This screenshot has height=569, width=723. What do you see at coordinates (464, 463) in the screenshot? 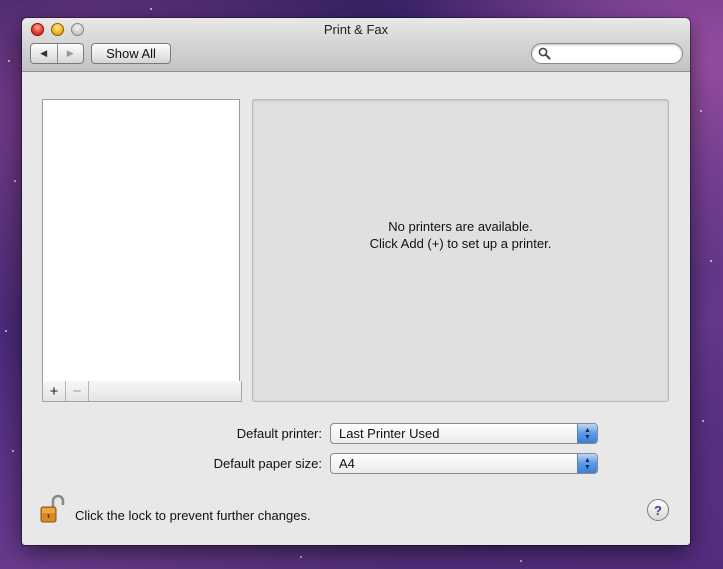
I see `default-paper-size-popup: A4 ▲ ▼` at bounding box center [464, 463].